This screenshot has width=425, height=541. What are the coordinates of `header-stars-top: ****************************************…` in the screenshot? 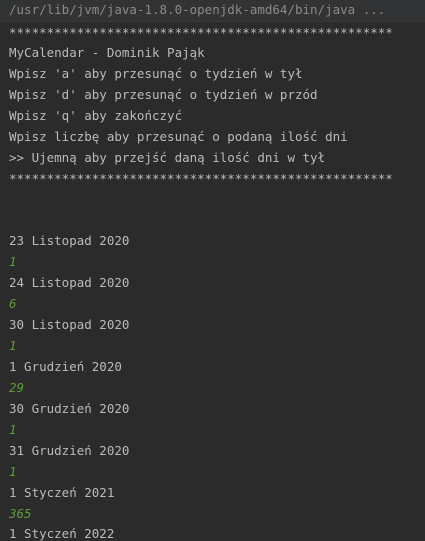 It's located at (201, 32).